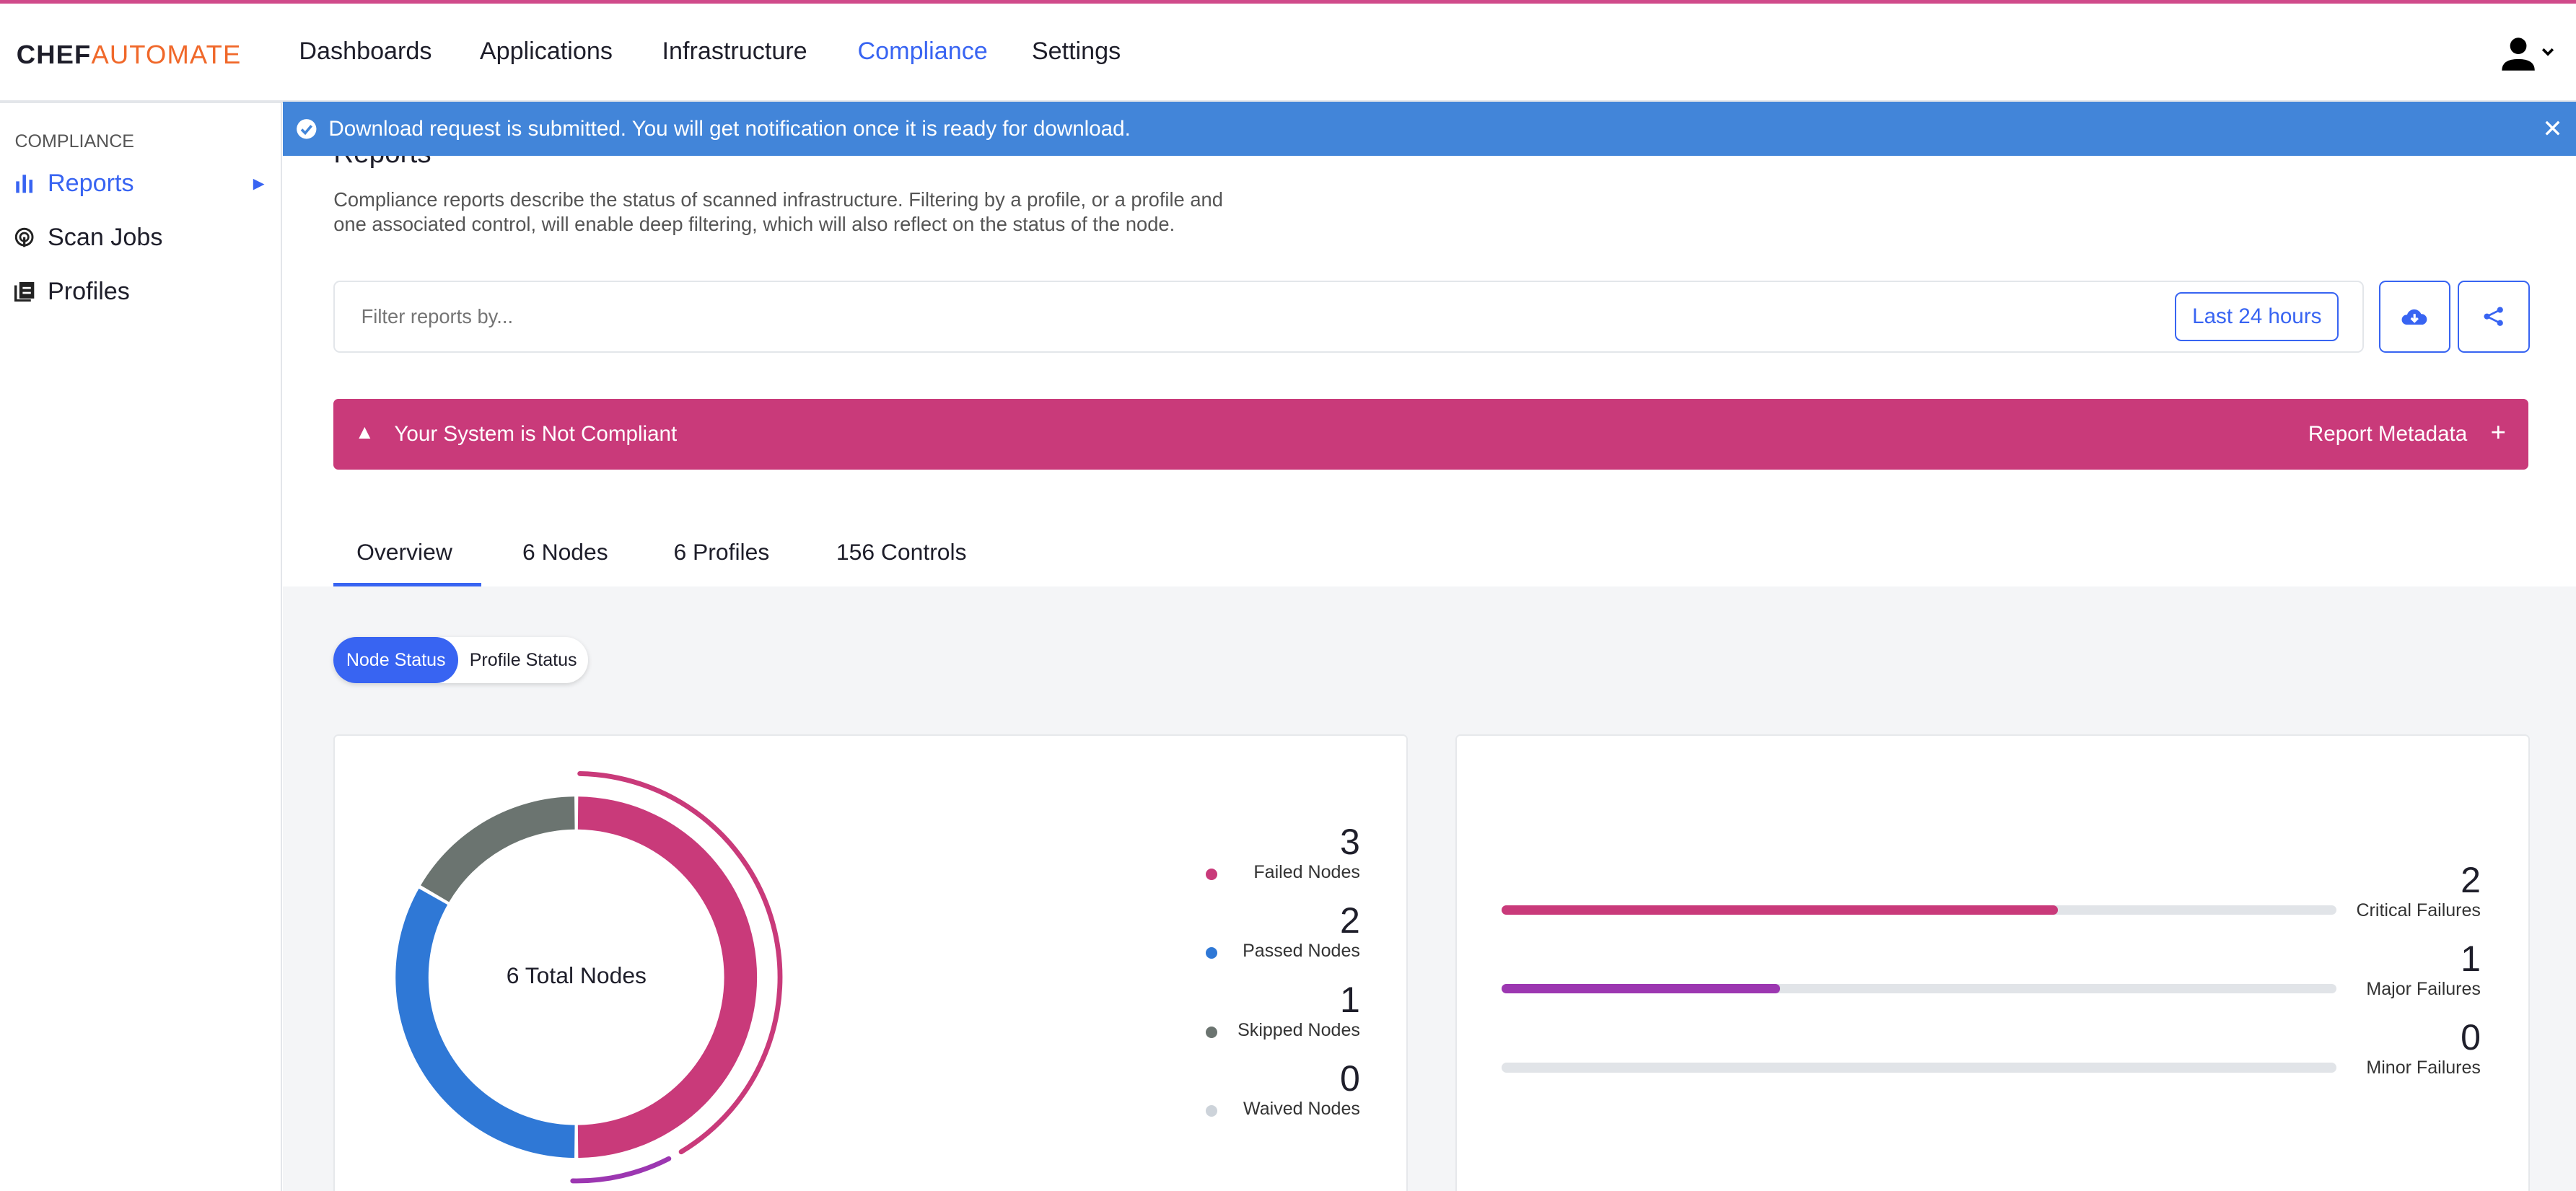 The height and width of the screenshot is (1191, 2576). What do you see at coordinates (2387, 434) in the screenshot?
I see `report-metadata-toggle: Report Metadata` at bounding box center [2387, 434].